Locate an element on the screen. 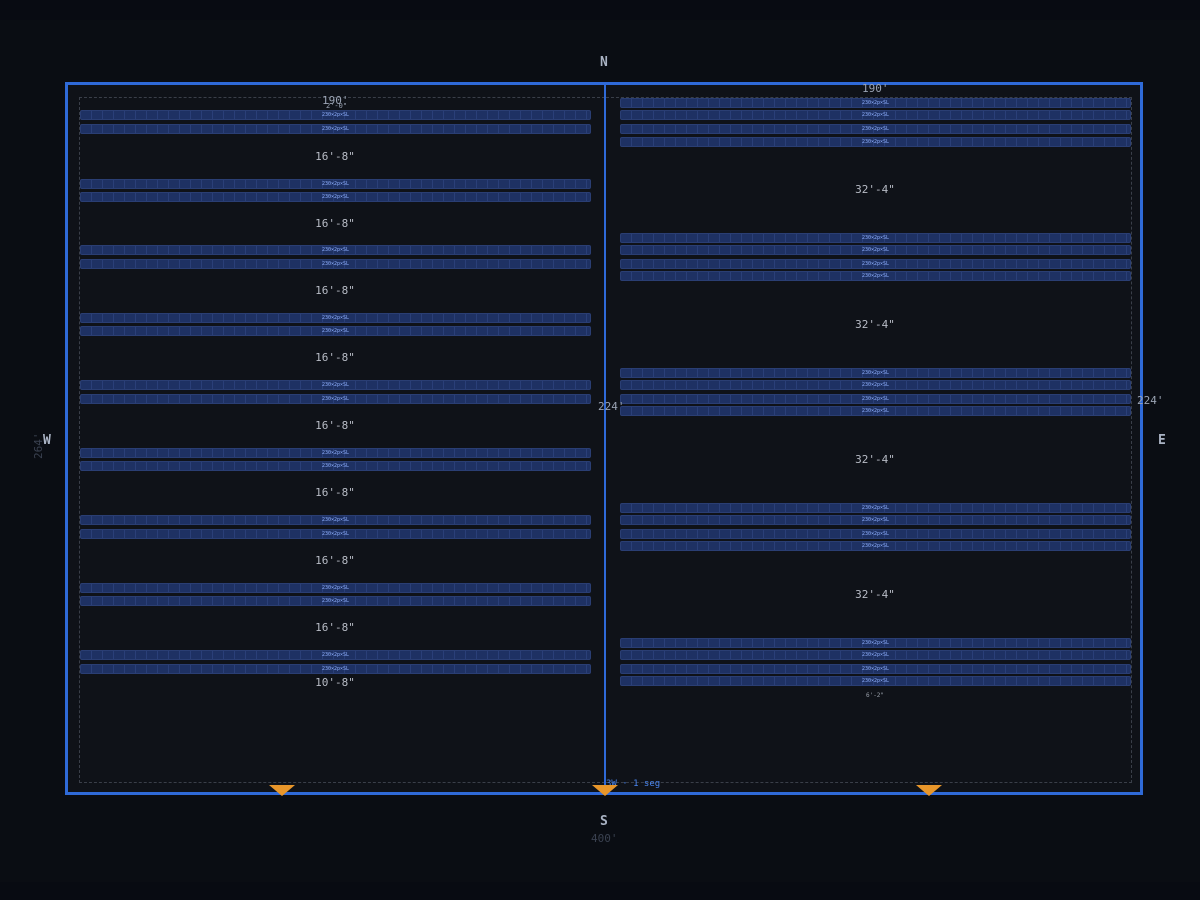 This screenshot has height=900, width=1200. bottom-bar is located at coordinates (600, 891).